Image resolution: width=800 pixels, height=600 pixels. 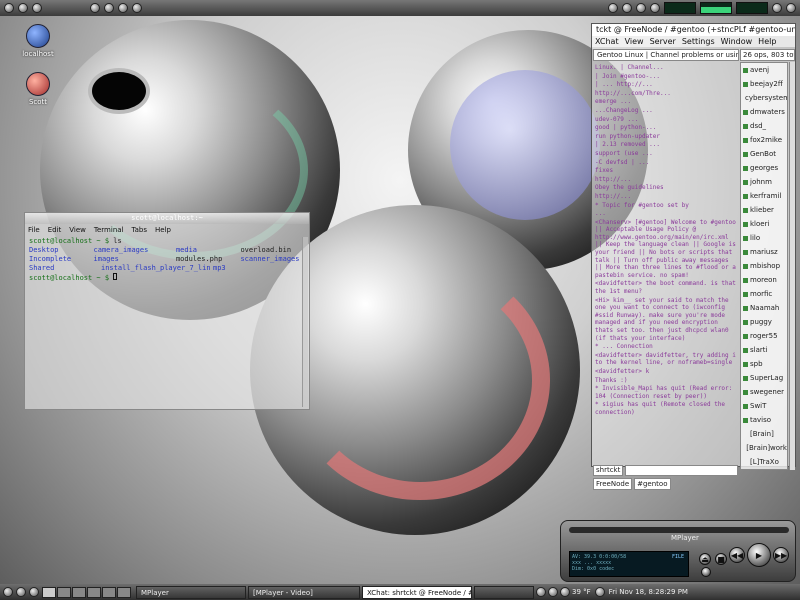 I want to click on volume-icon, so click(x=599, y=592).